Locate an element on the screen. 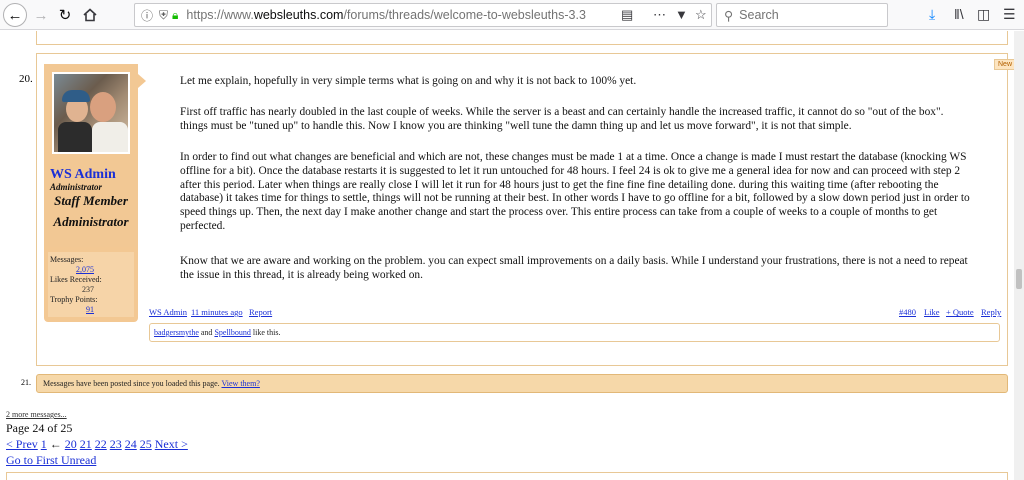  scrollbar-thumb is located at coordinates (1019, 279).